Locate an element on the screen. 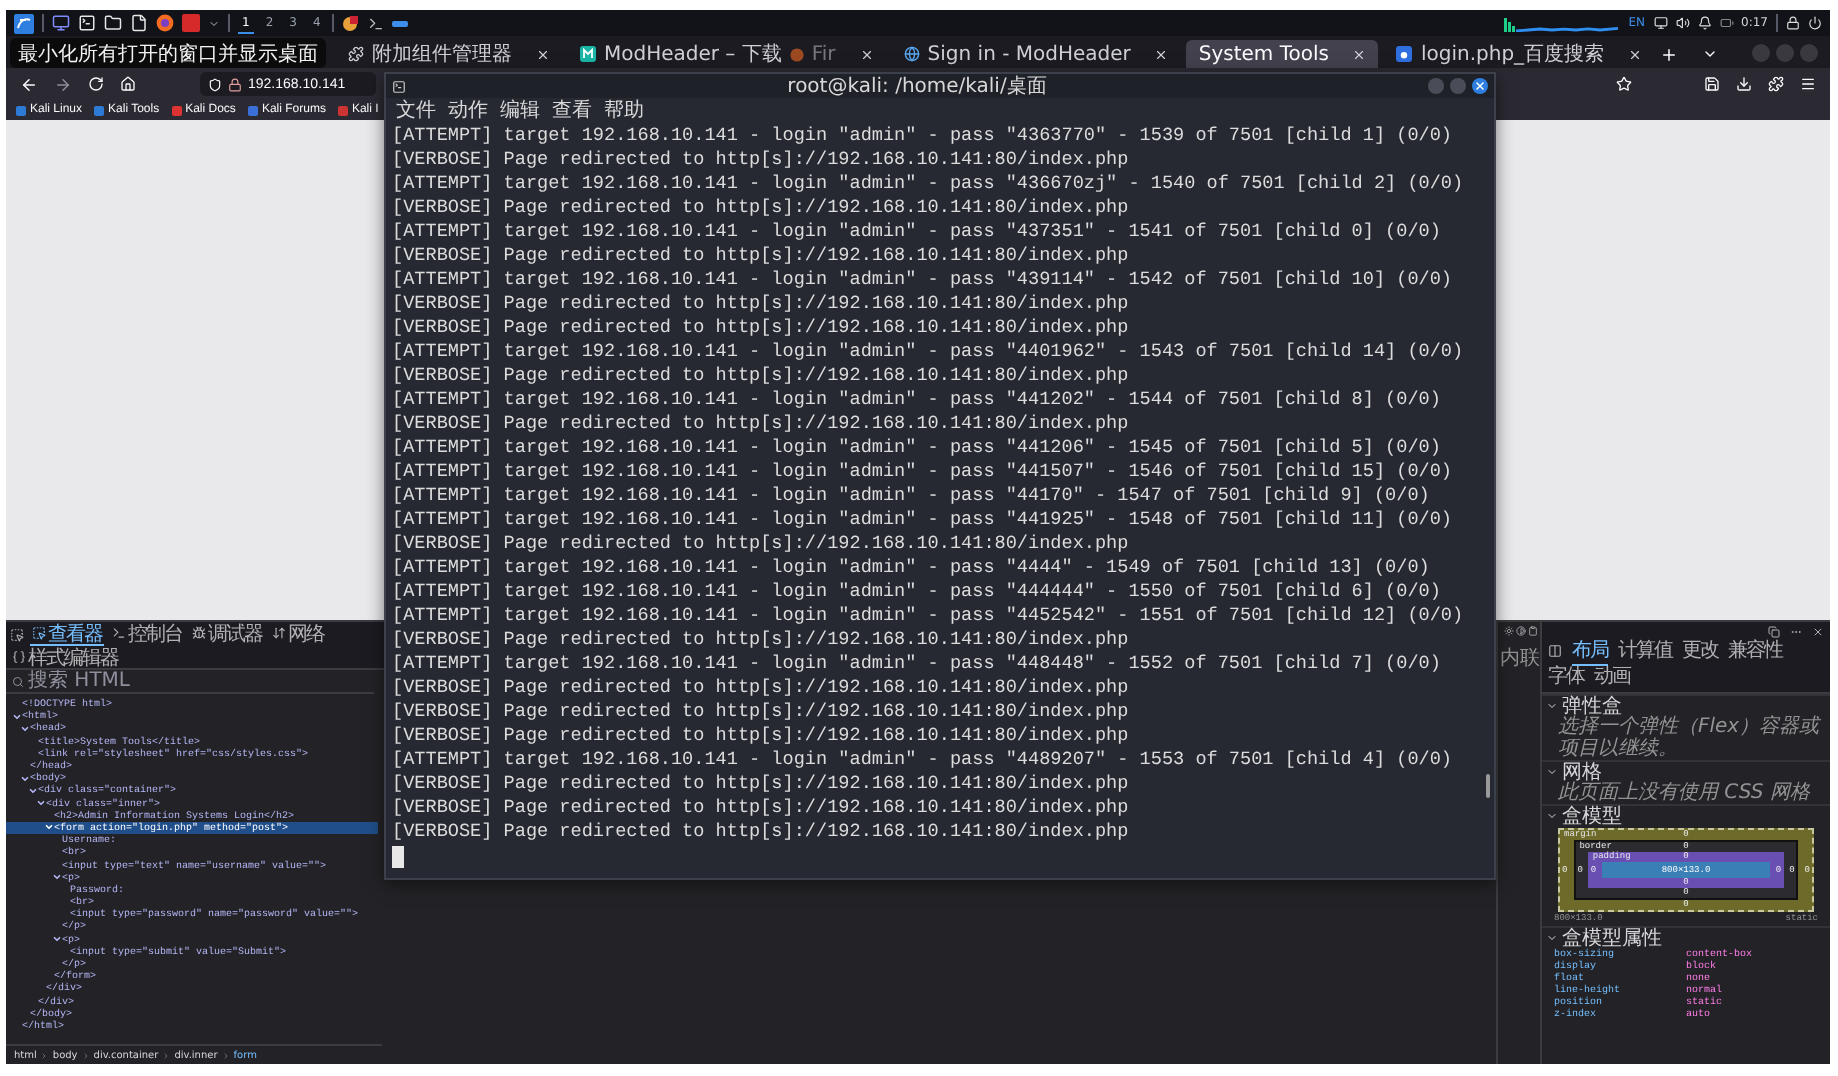 The image size is (1838, 1076). extension-icon is located at coordinates (588, 54).